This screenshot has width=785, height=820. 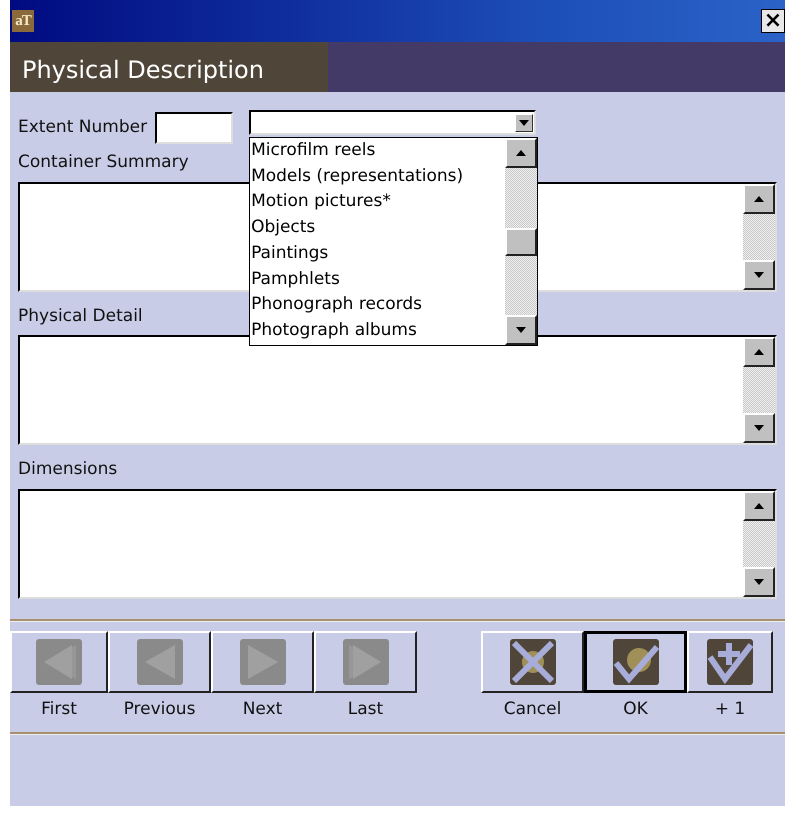 I want to click on field-label: Container Summary, so click(x=103, y=162).